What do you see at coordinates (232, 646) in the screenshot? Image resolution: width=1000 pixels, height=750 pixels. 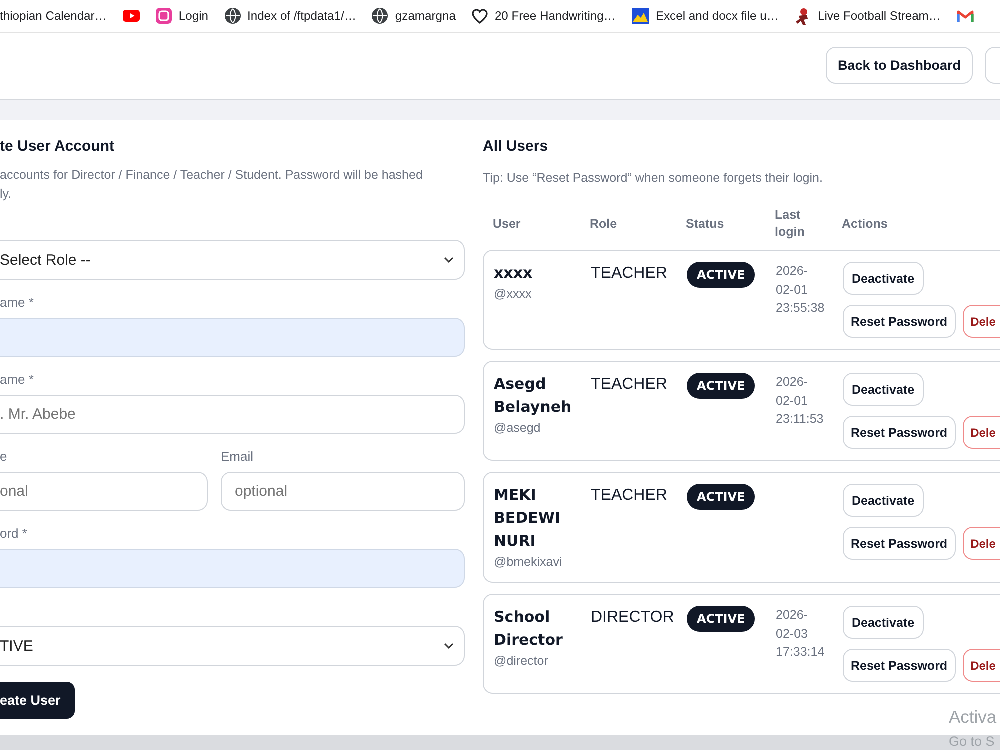 I see `select-field: TIVE` at bounding box center [232, 646].